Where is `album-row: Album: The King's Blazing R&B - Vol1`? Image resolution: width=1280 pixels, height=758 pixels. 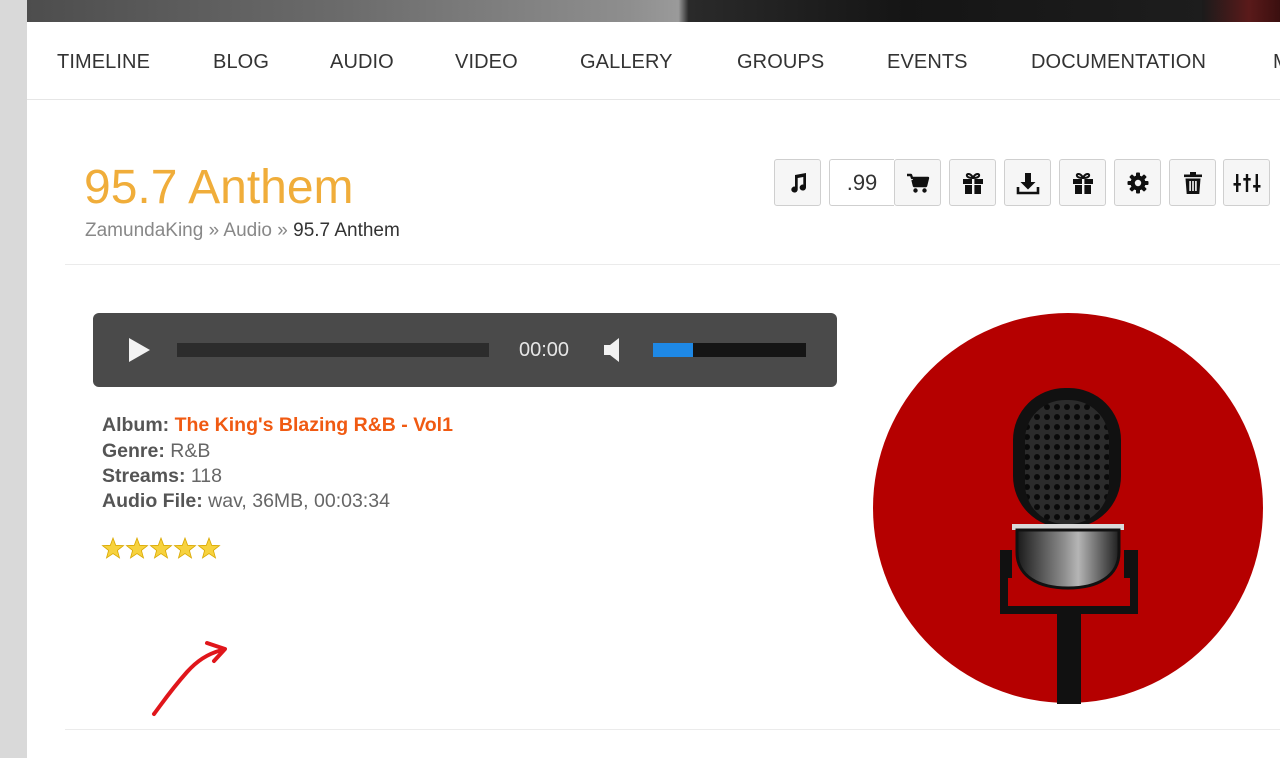 album-row: Album: The King's Blazing R&B - Vol1 is located at coordinates (277, 425).